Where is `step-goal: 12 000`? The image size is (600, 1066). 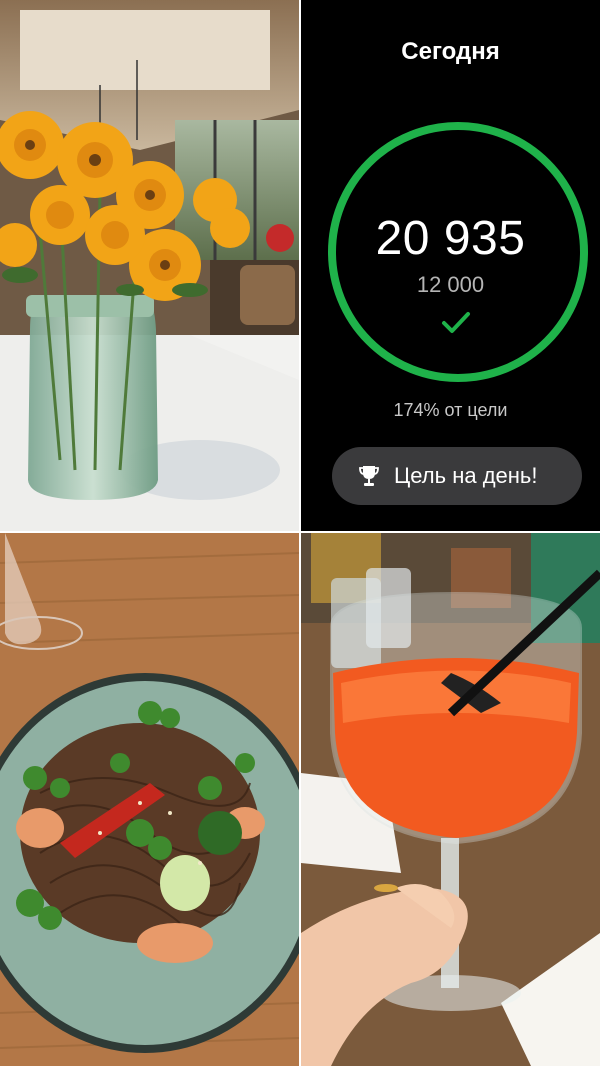
step-goal: 12 000 is located at coordinates (450, 284).